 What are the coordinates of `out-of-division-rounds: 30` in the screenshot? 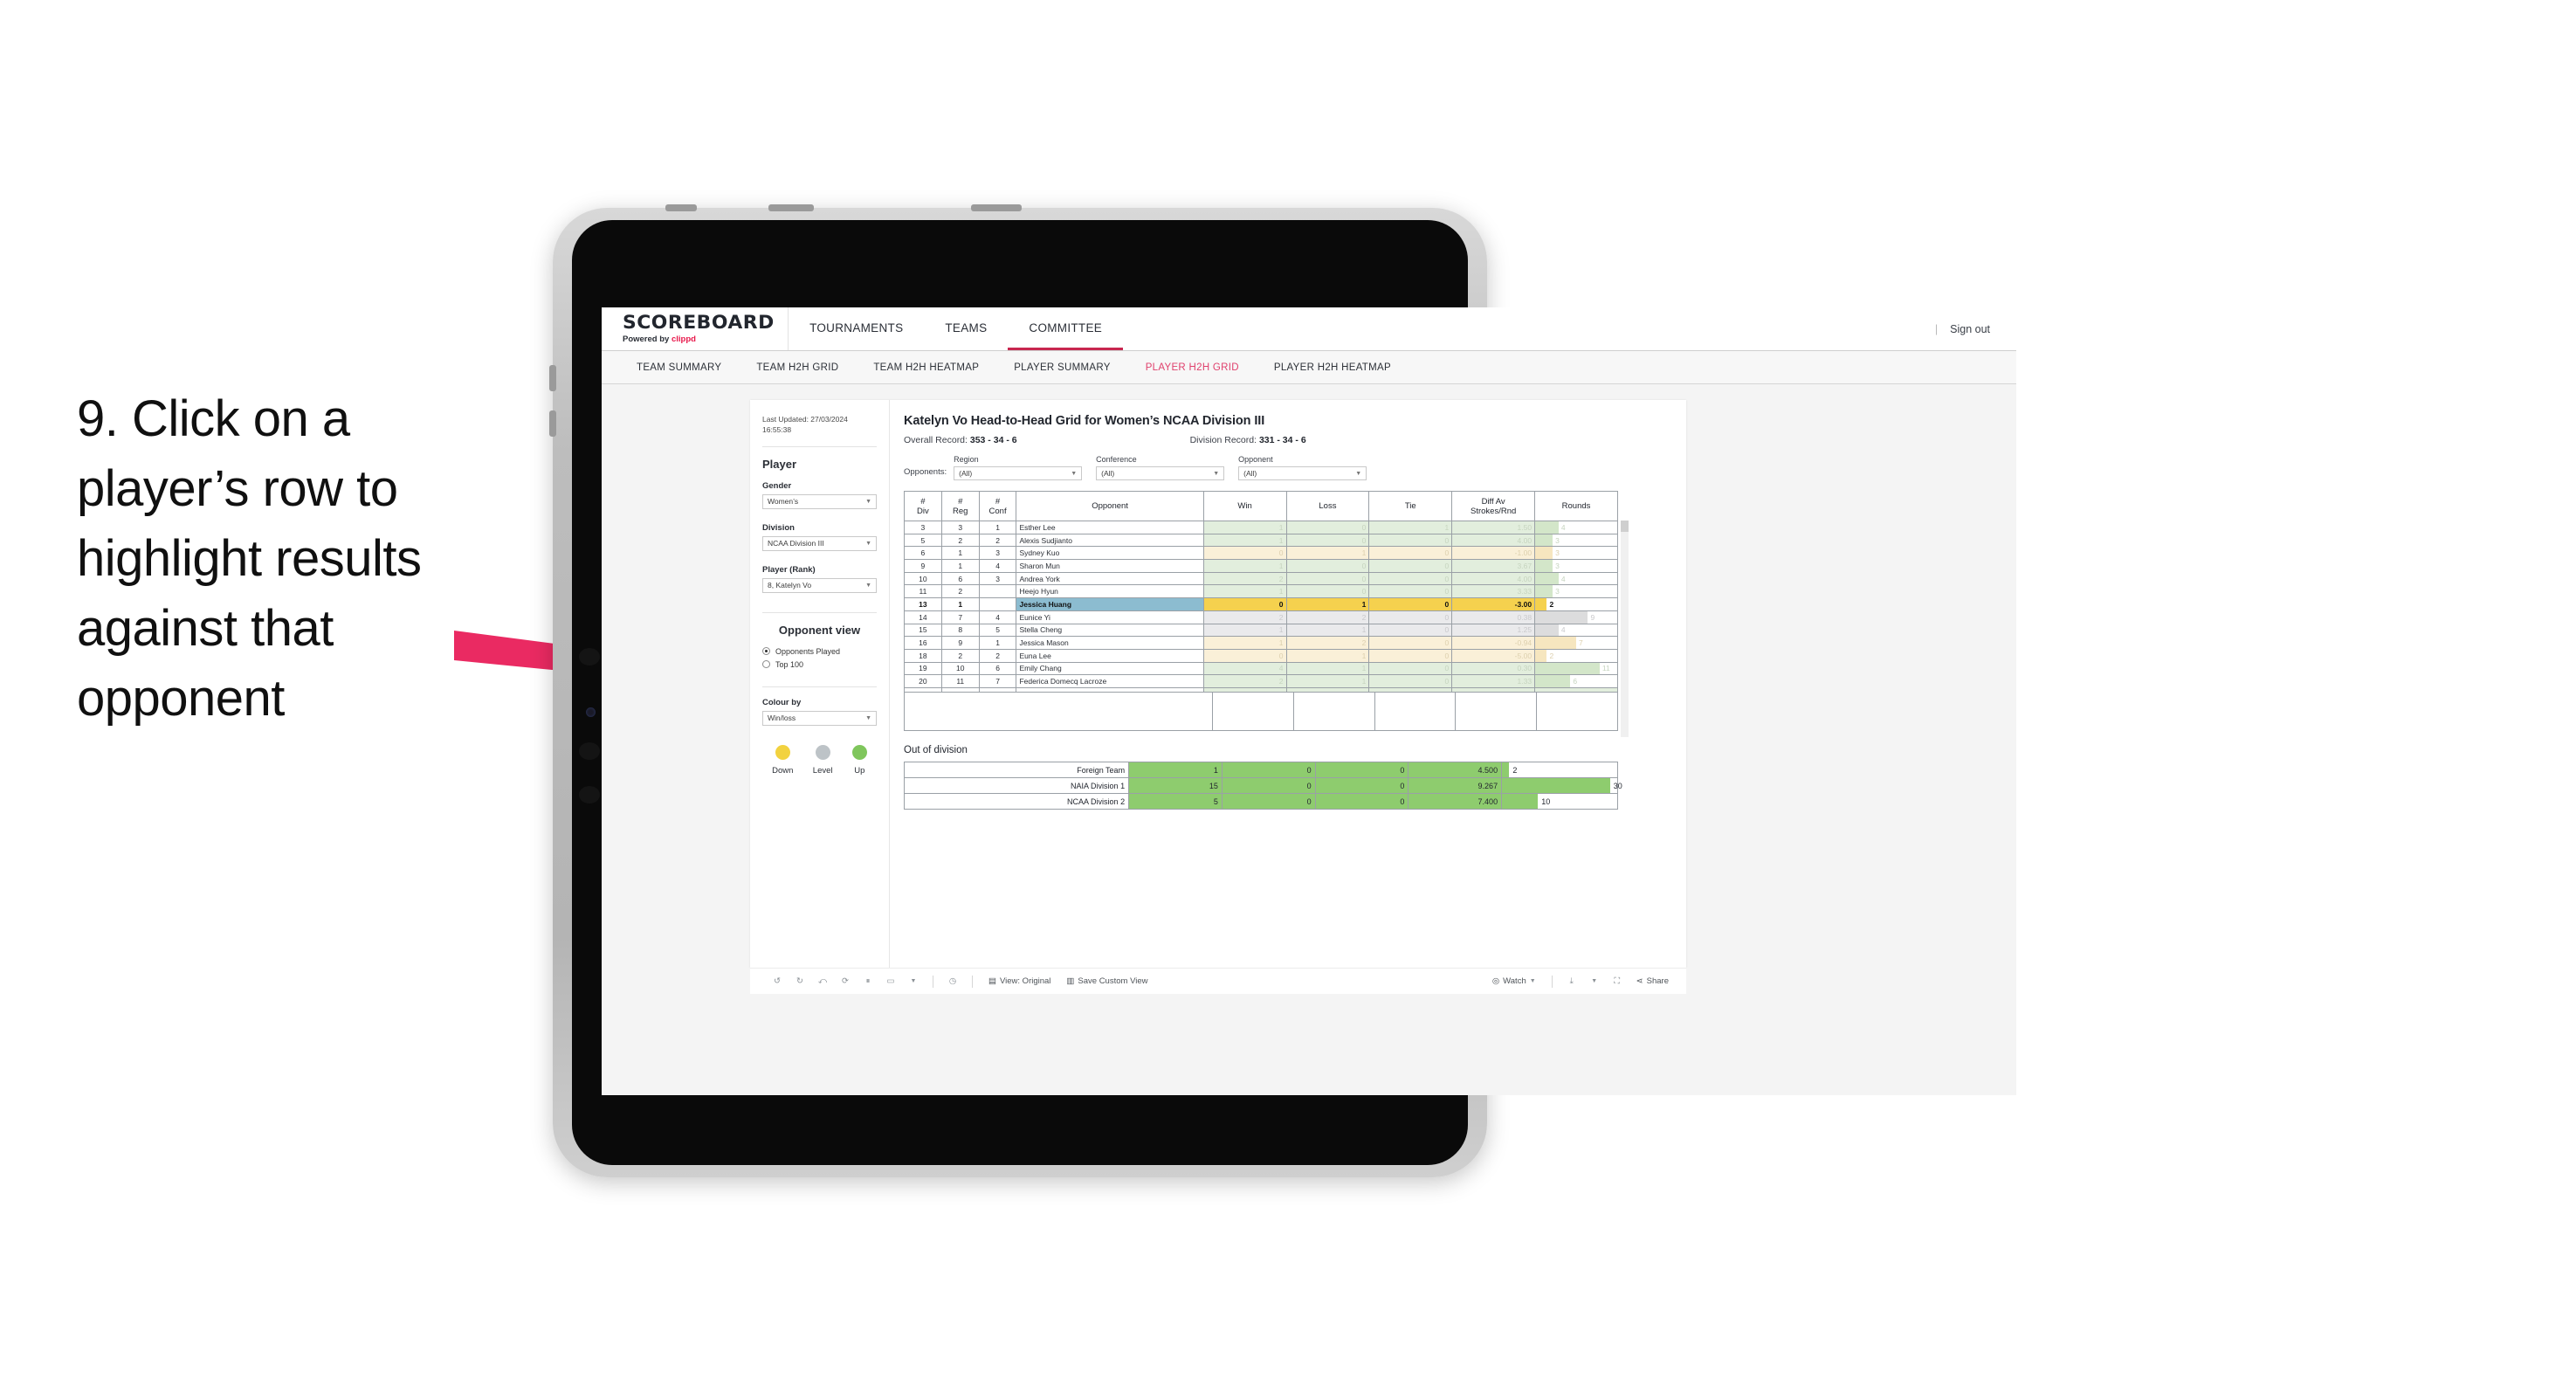 It's located at (1561, 786).